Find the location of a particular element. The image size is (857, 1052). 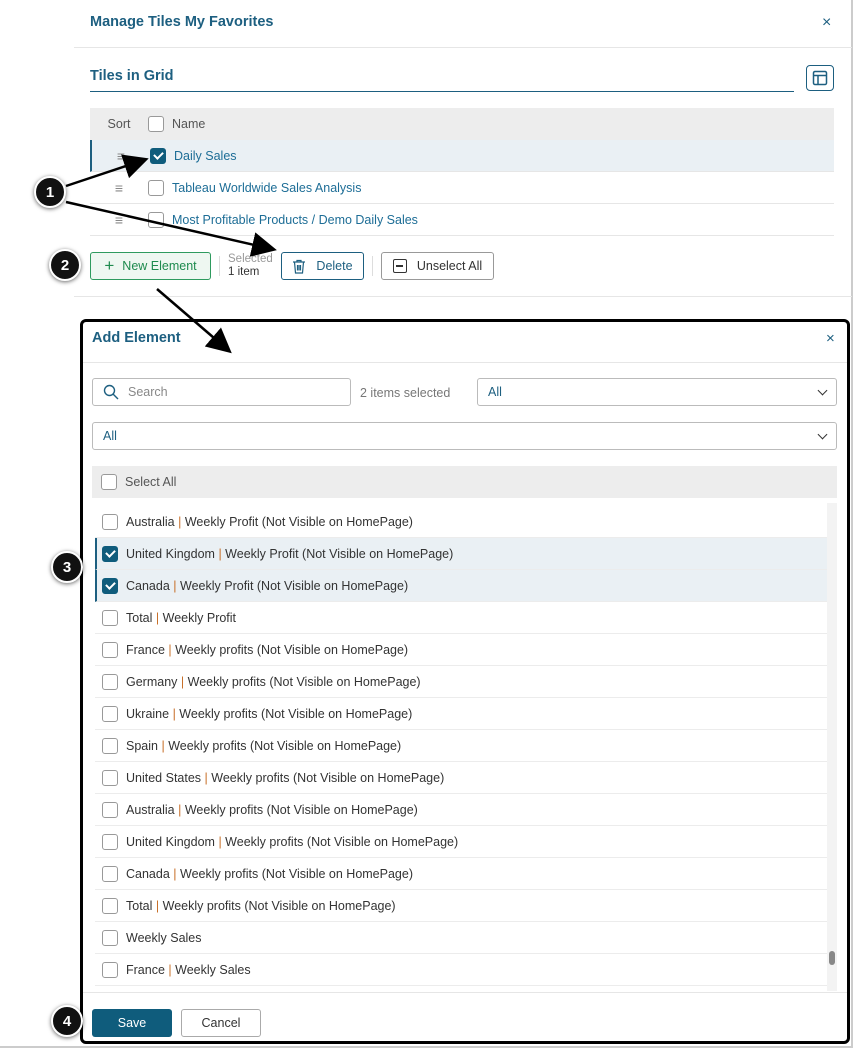

callout-2: 2 is located at coordinates (65, 265).